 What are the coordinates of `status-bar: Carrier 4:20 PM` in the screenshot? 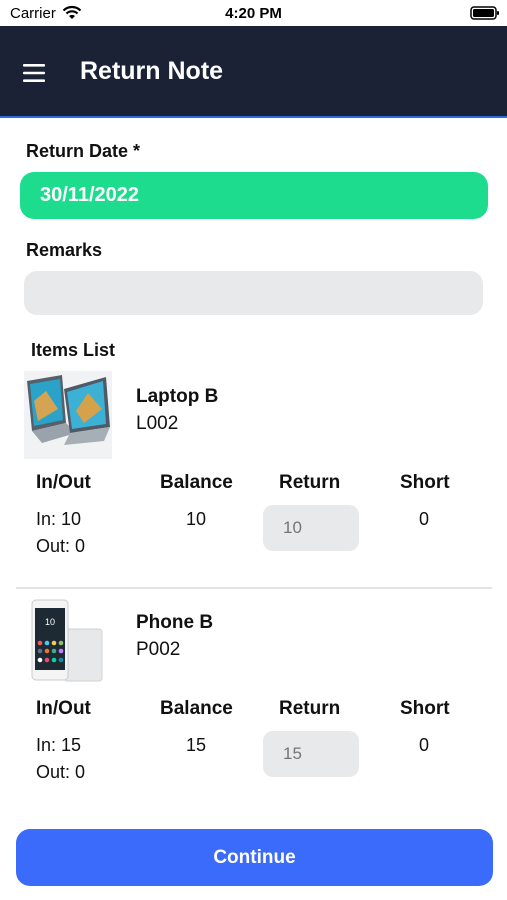 It's located at (253, 13).